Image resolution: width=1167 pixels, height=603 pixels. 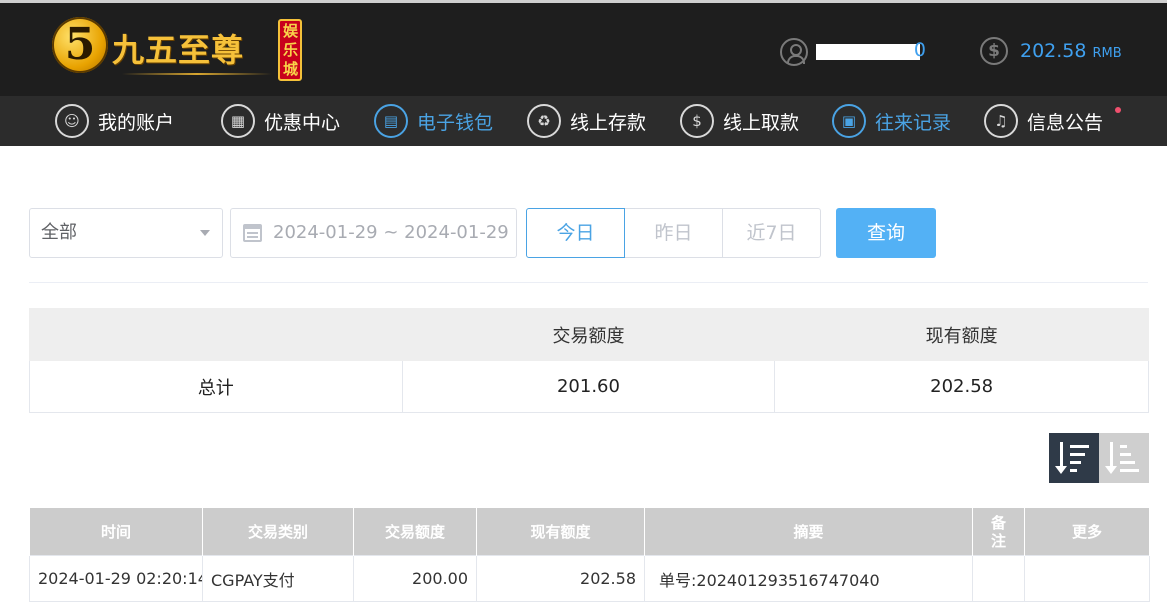 What do you see at coordinates (588, 282) in the screenshot?
I see `divider` at bounding box center [588, 282].